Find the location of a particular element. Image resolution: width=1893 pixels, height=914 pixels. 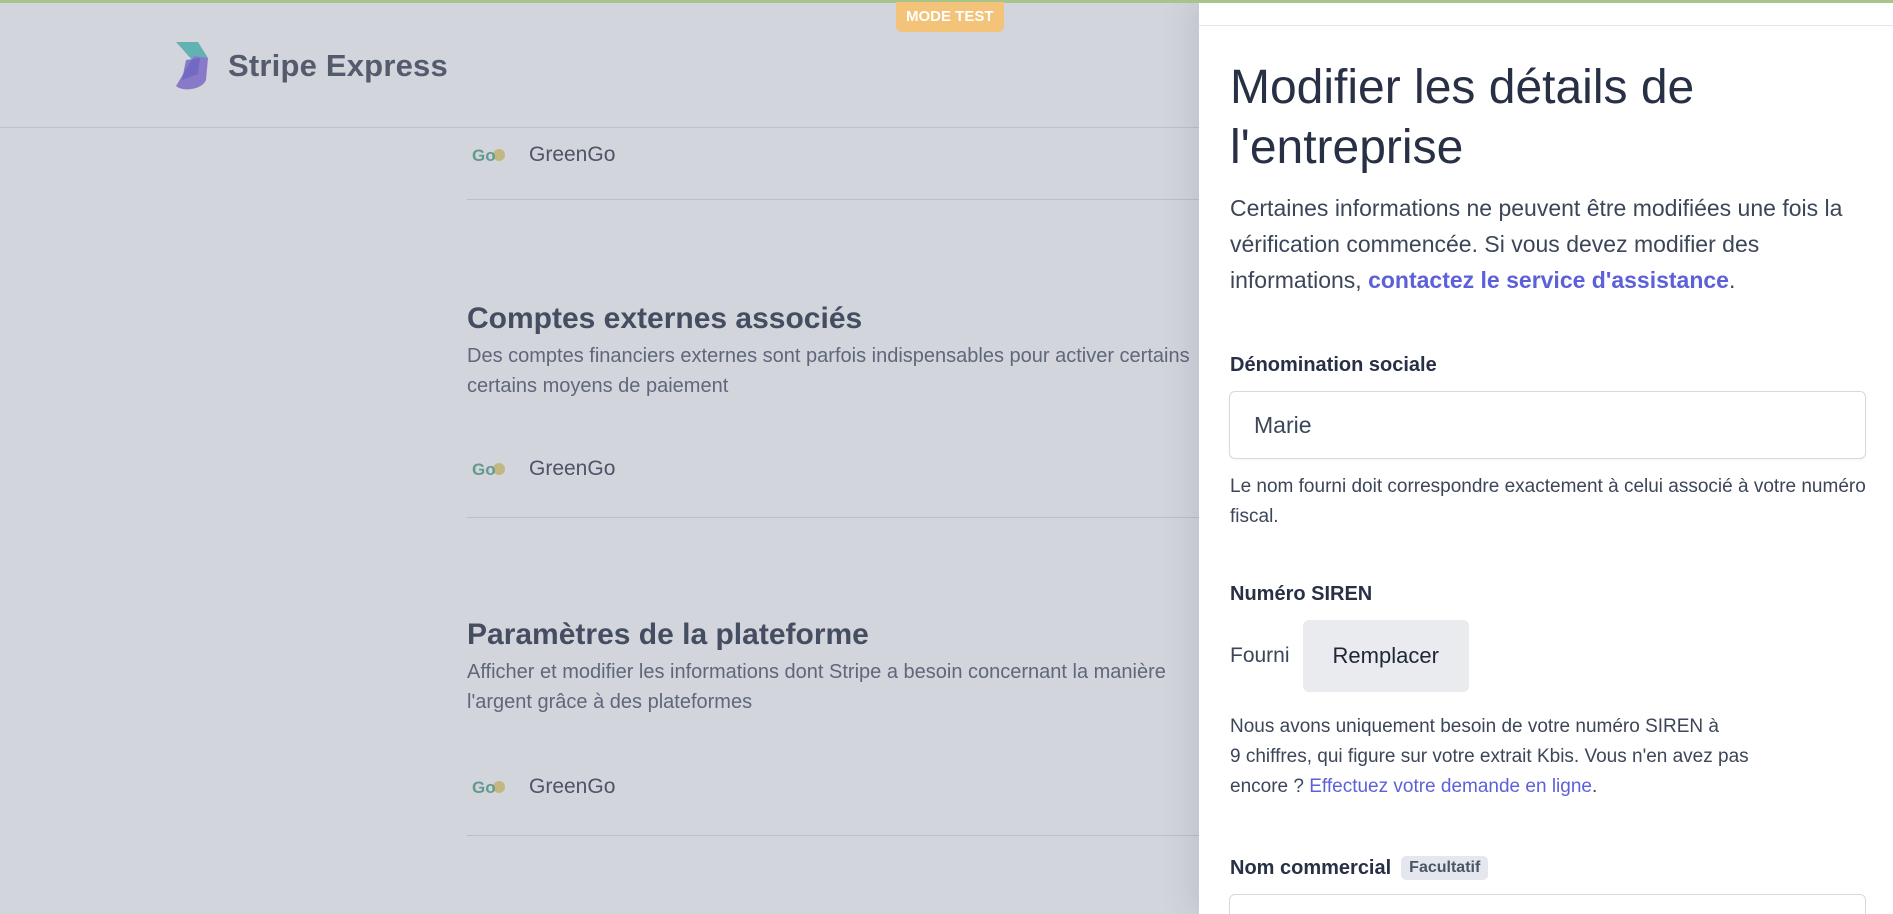

trade-name-label-row: Nom commercial Facultatif is located at coordinates (1359, 868).